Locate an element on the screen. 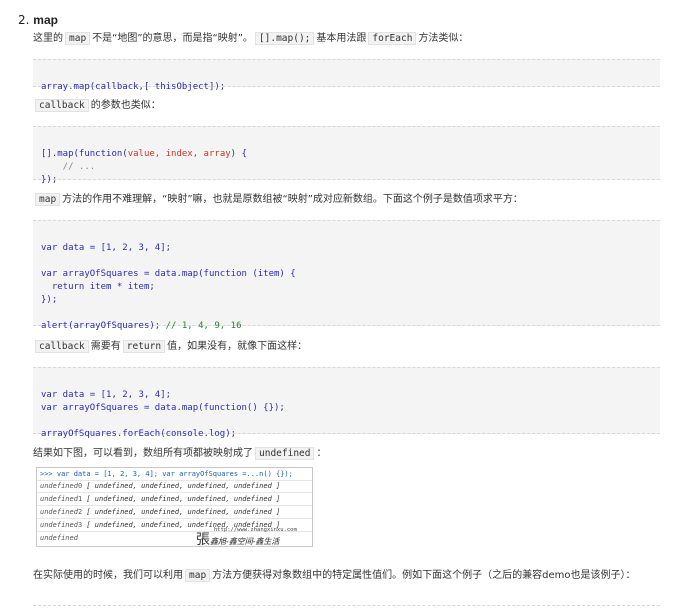 The height and width of the screenshot is (613, 700). text: 值，如果没有，就像下面这样： is located at coordinates (237, 346).